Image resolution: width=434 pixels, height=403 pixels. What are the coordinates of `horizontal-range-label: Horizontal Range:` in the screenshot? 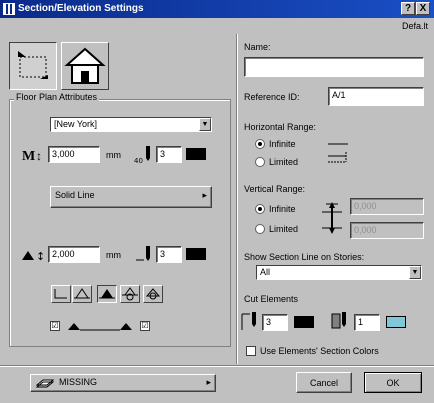 It's located at (280, 127).